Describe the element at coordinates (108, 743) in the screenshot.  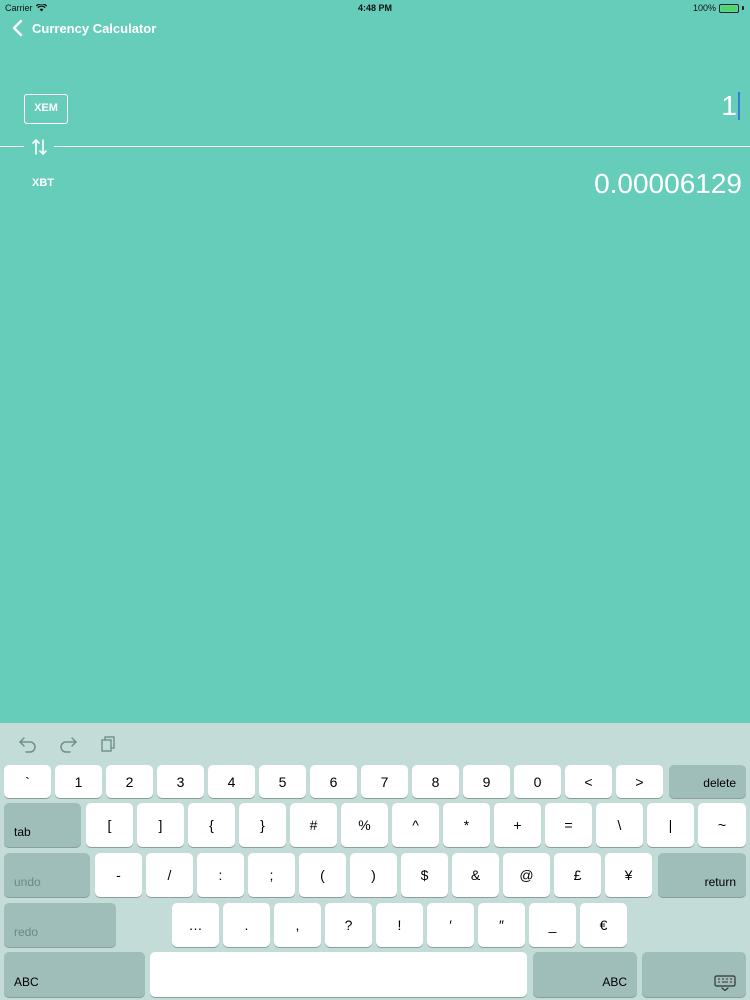
I see `paste-icon` at that location.